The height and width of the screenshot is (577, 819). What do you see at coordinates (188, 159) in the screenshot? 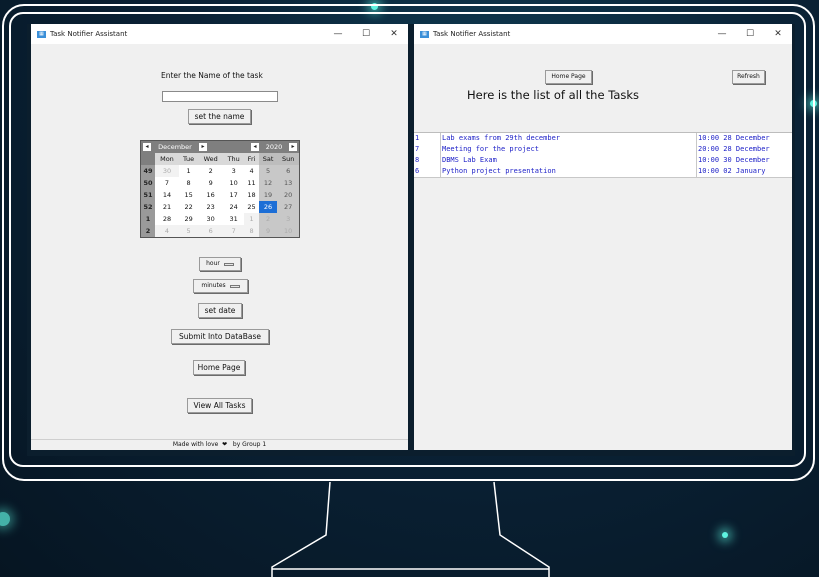
I see `weekday-header: Tue` at bounding box center [188, 159].